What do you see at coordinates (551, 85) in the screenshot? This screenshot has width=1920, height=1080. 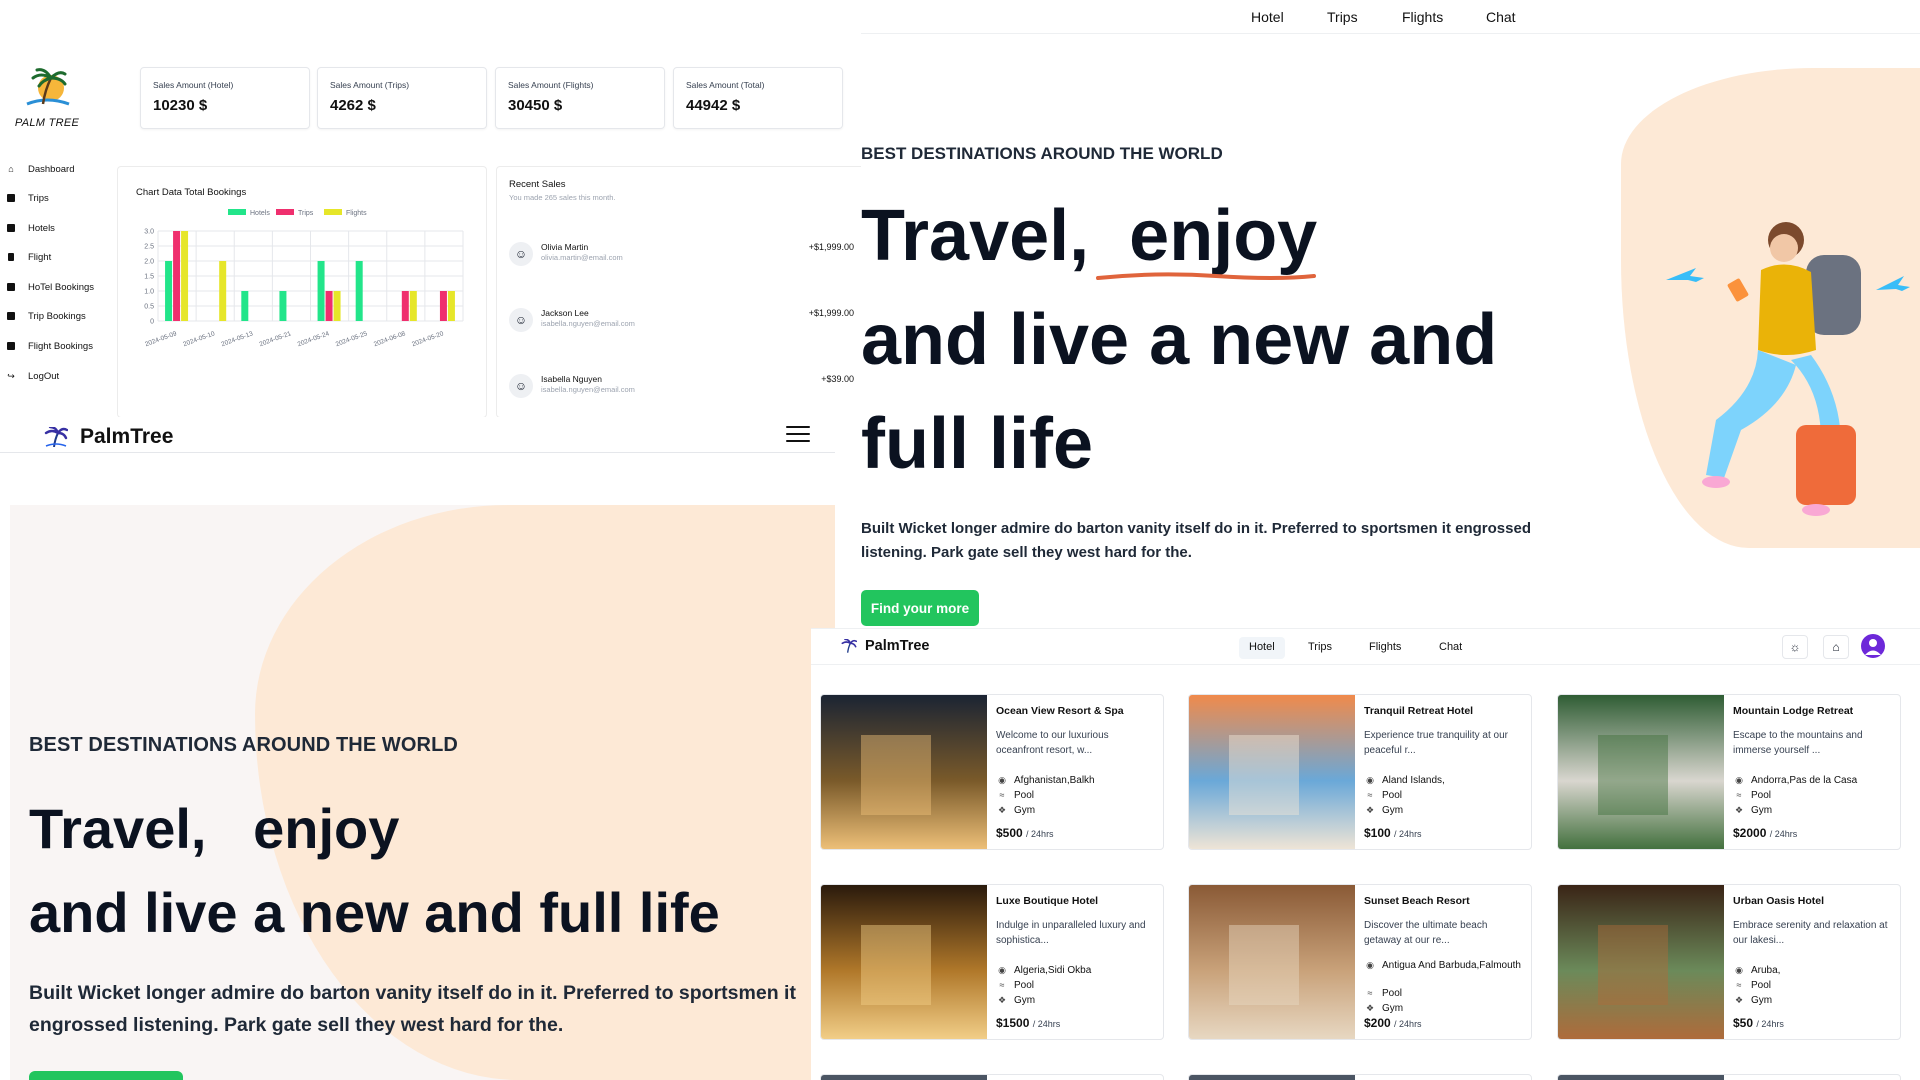 I see `stat-label: Sales Amount (Flights)` at bounding box center [551, 85].